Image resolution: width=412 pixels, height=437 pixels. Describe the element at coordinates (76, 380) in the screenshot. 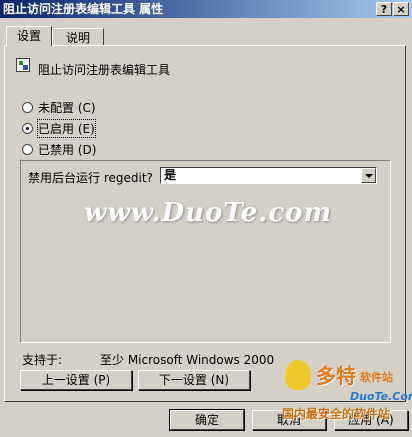

I see `prev-setting-button: 上一设置 (P)` at that location.